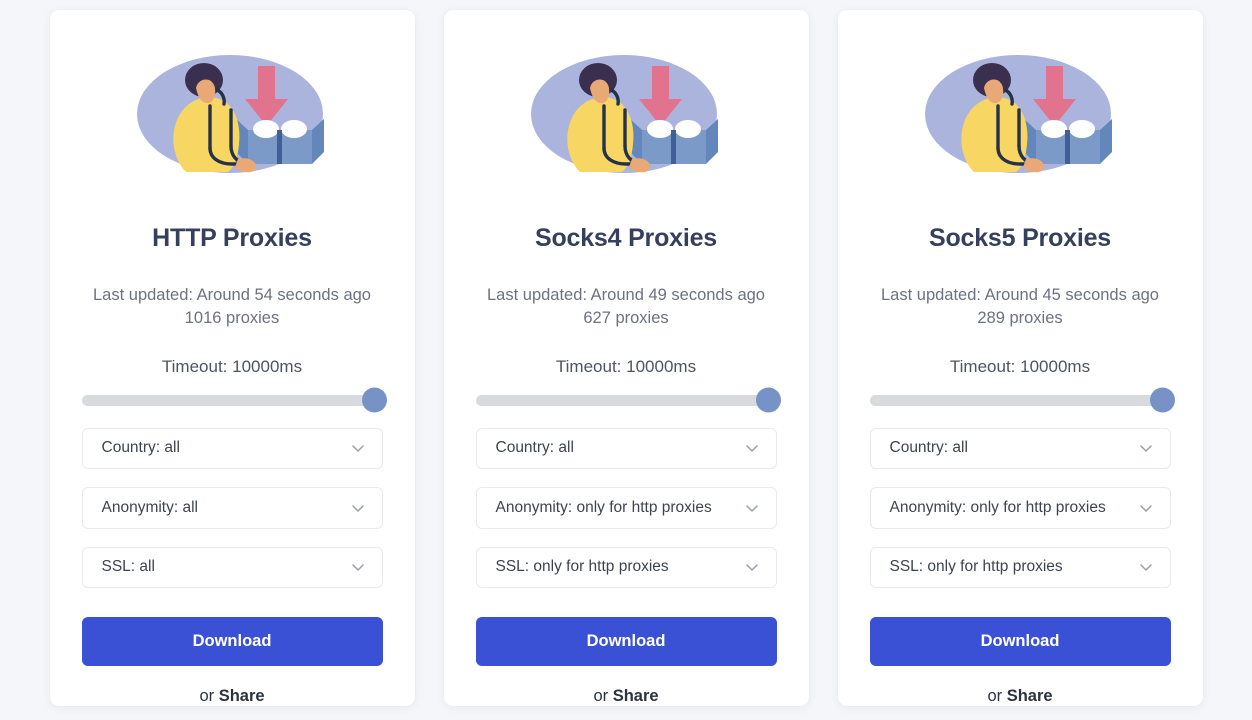 The image size is (1252, 720). I want to click on last-updated-text: Last updated: Around 54 seconds ago, so click(232, 295).